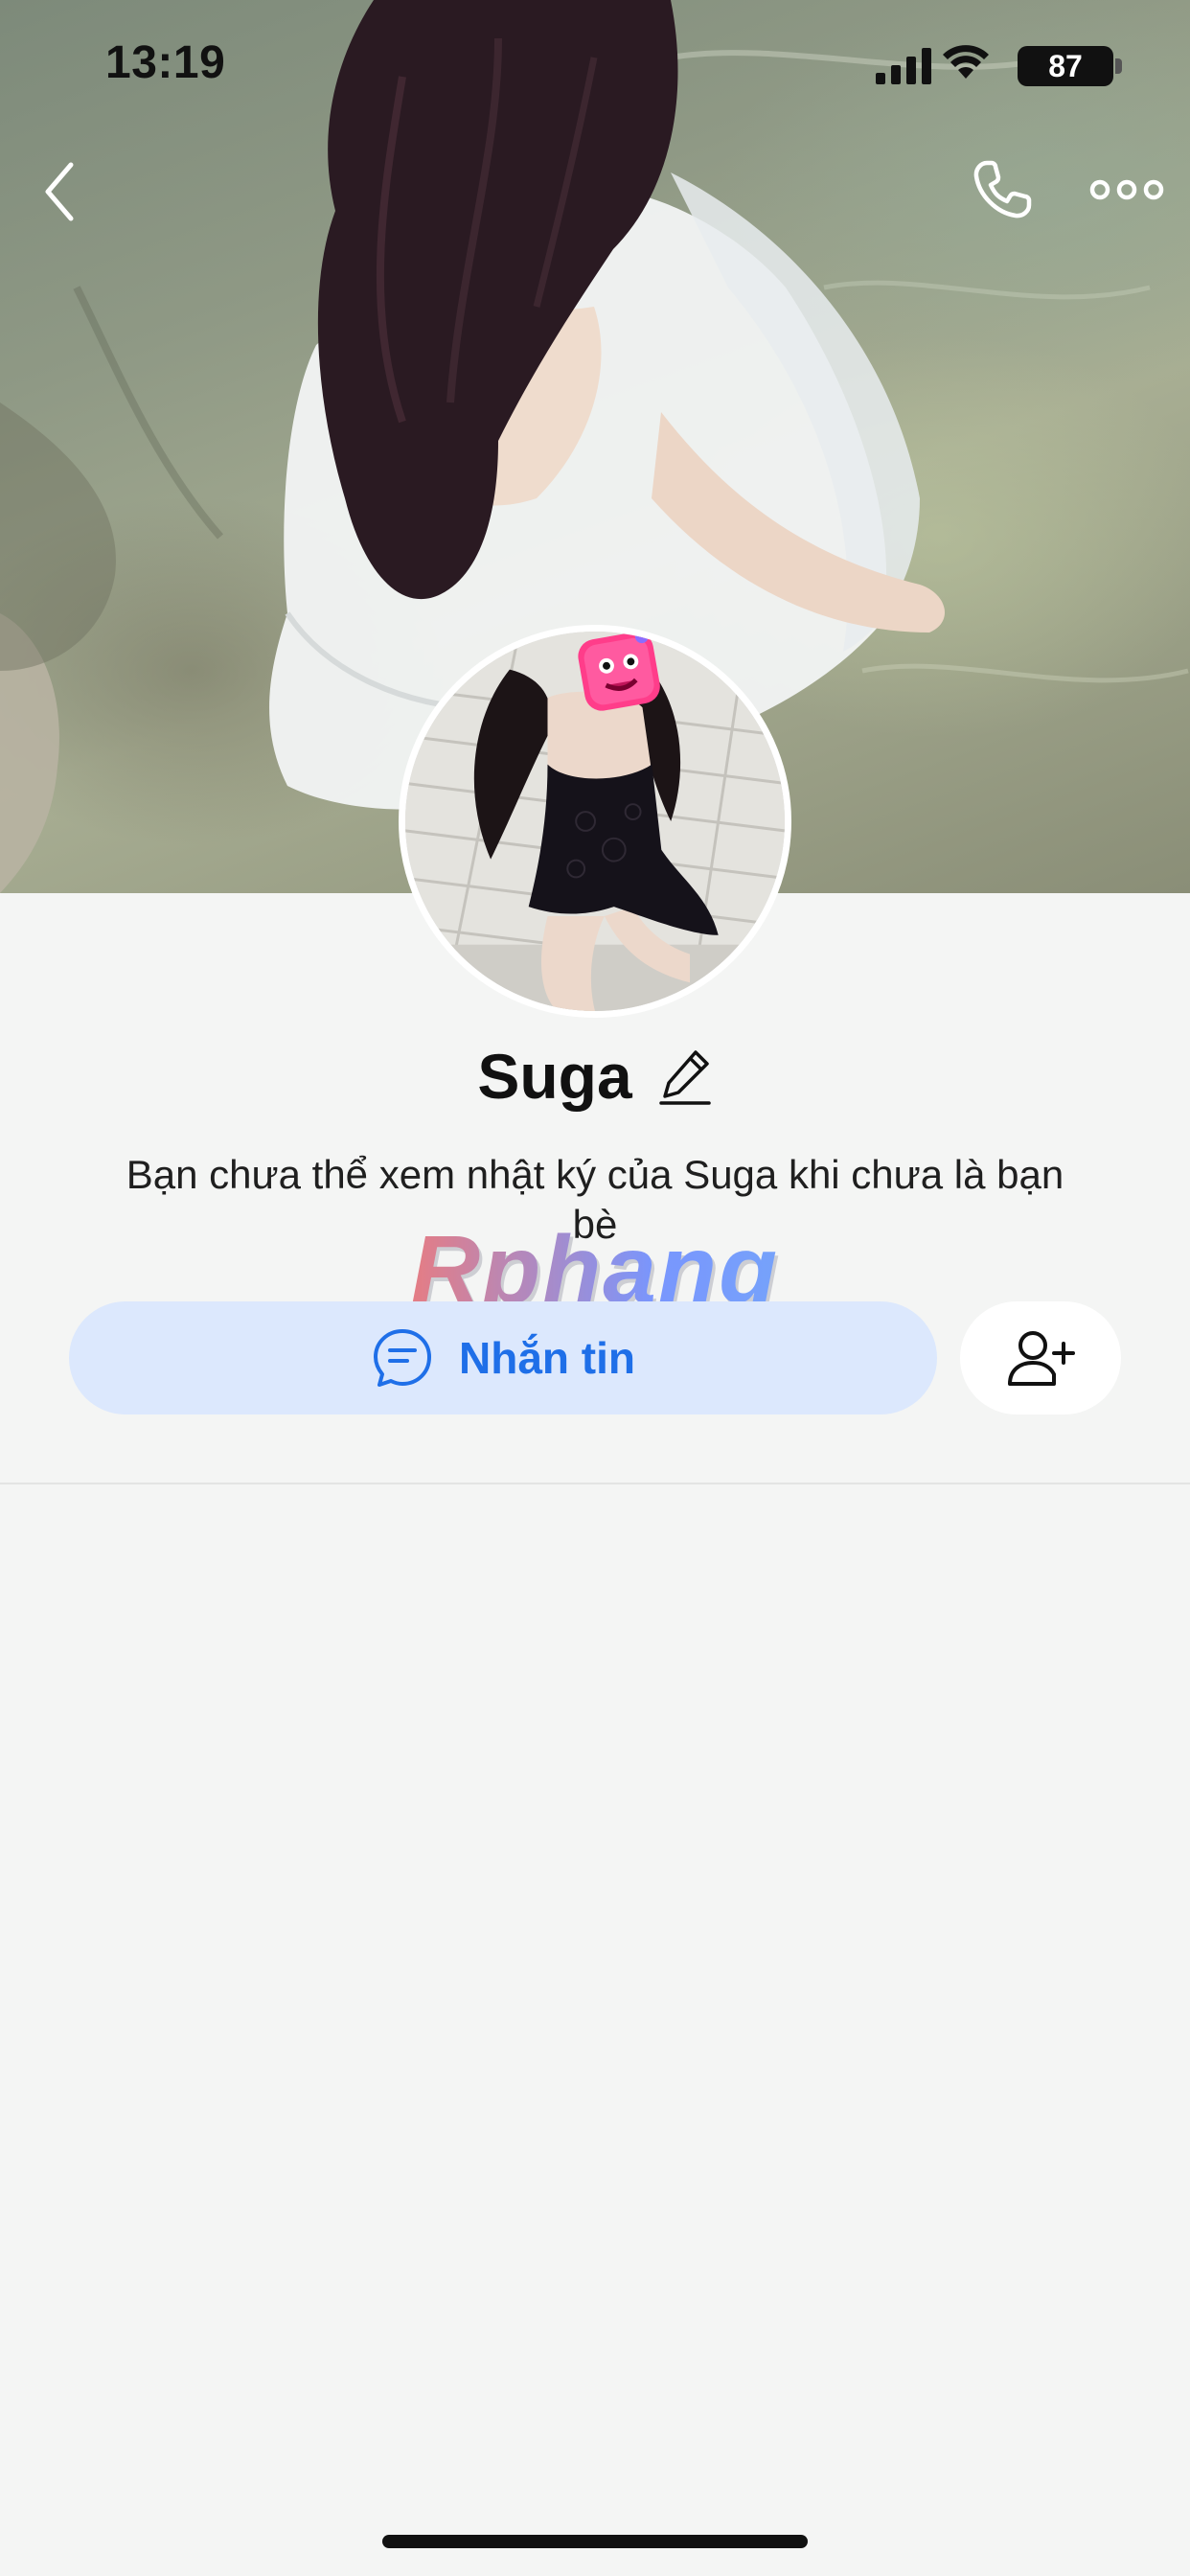 The height and width of the screenshot is (2576, 1190). What do you see at coordinates (1127, 190) in the screenshot?
I see `more-icon` at bounding box center [1127, 190].